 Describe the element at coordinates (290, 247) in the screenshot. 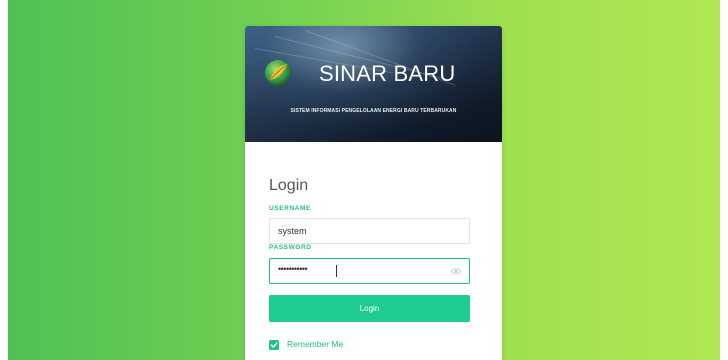

I see `password-label: PASSWORD` at that location.